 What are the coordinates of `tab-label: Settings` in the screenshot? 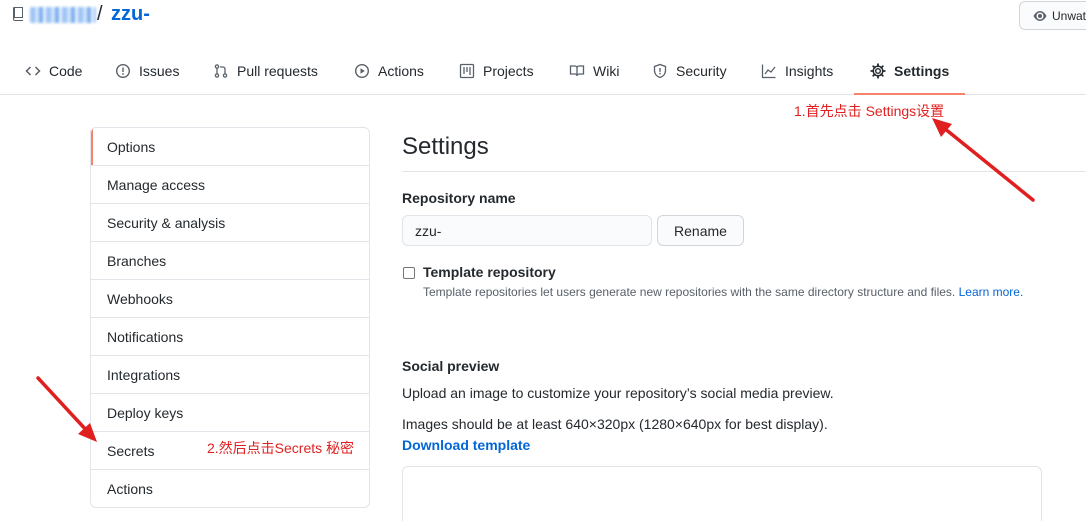 It's located at (922, 71).